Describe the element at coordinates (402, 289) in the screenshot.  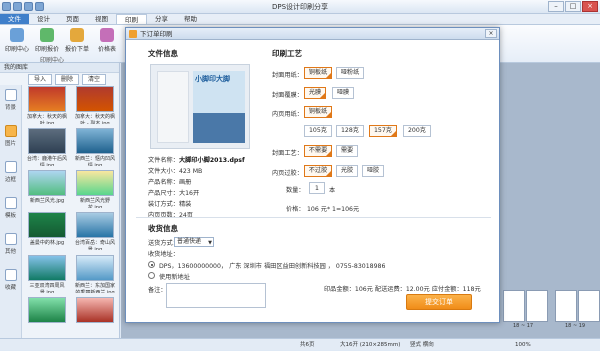
I see `order-totals: 印品金额：106元 配送运费：12.00元 应付金额：118元` at that location.